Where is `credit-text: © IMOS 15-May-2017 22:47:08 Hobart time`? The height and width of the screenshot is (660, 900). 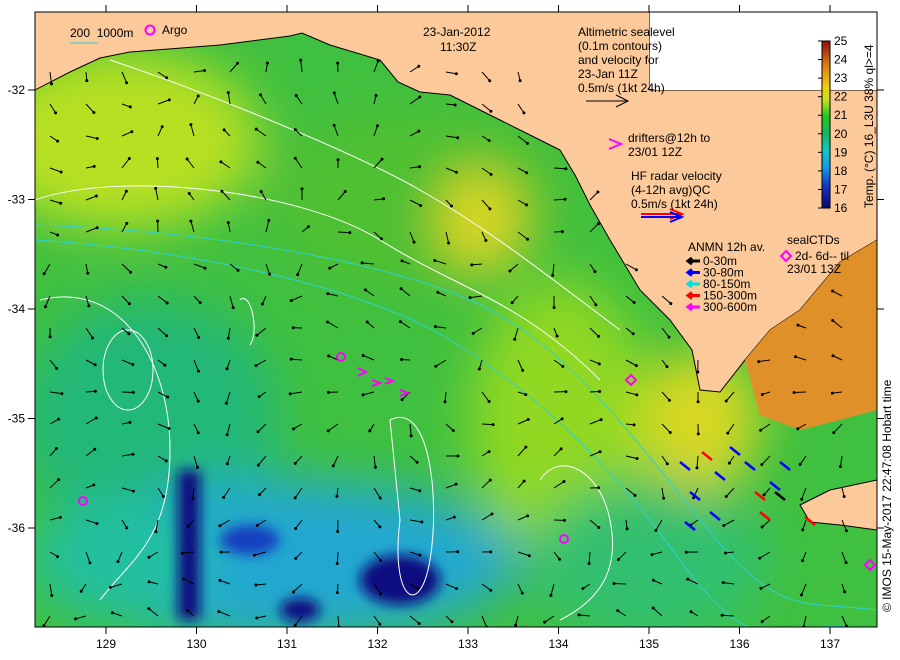
credit-text: © IMOS 15-May-2017 22:47:08 Hobart time is located at coordinates (887, 495).